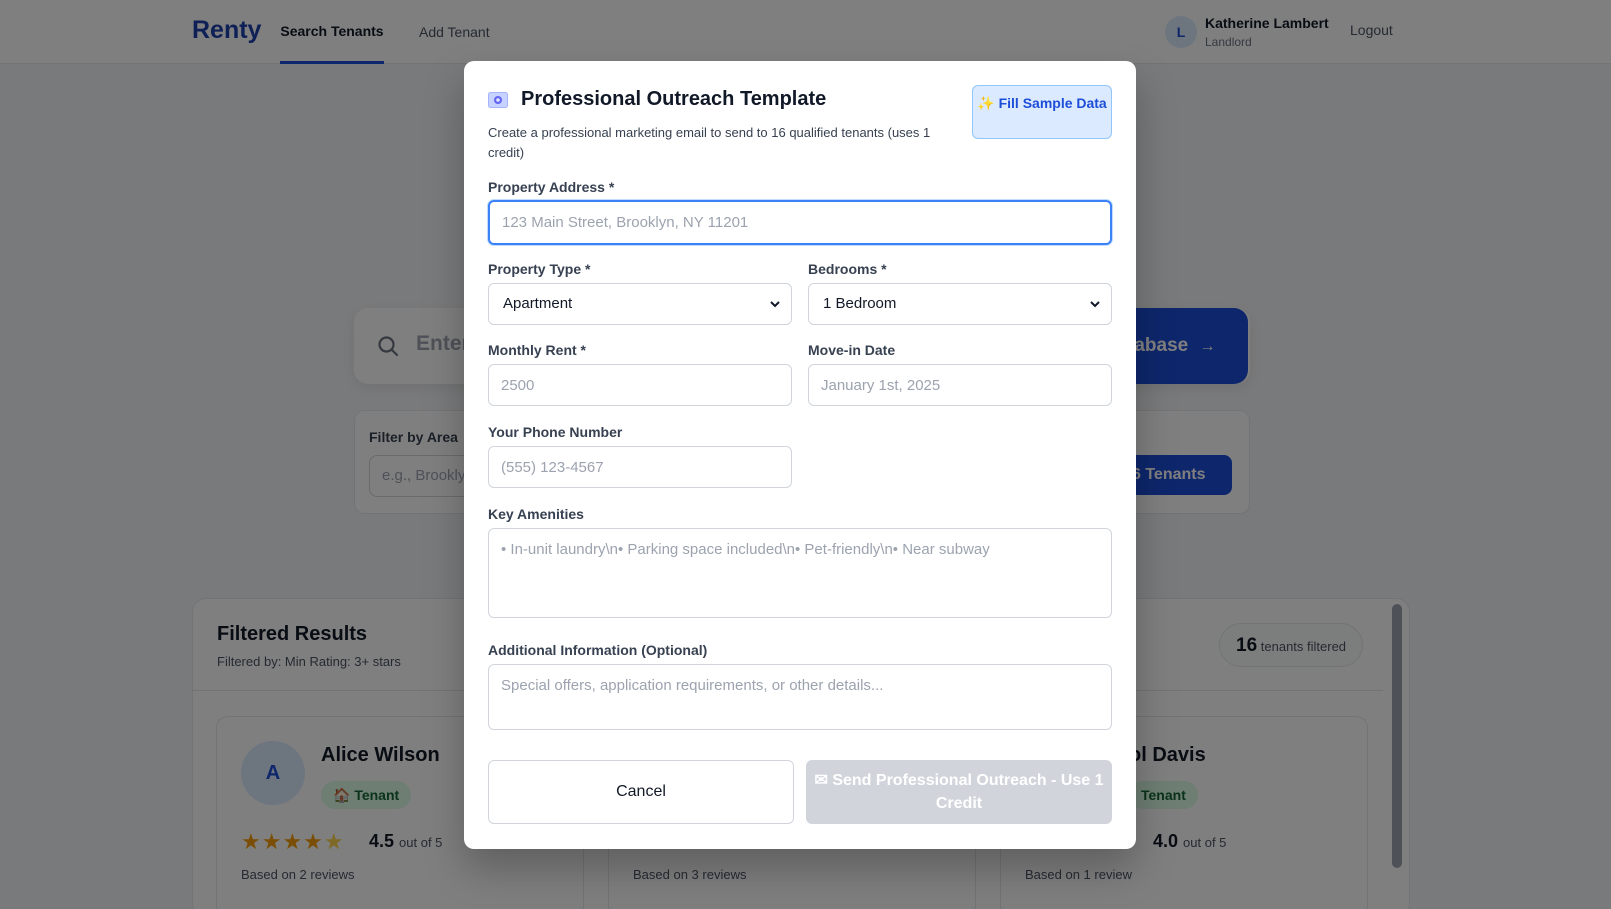  Describe the element at coordinates (640, 304) in the screenshot. I see `property-type-select: Apartment` at that location.